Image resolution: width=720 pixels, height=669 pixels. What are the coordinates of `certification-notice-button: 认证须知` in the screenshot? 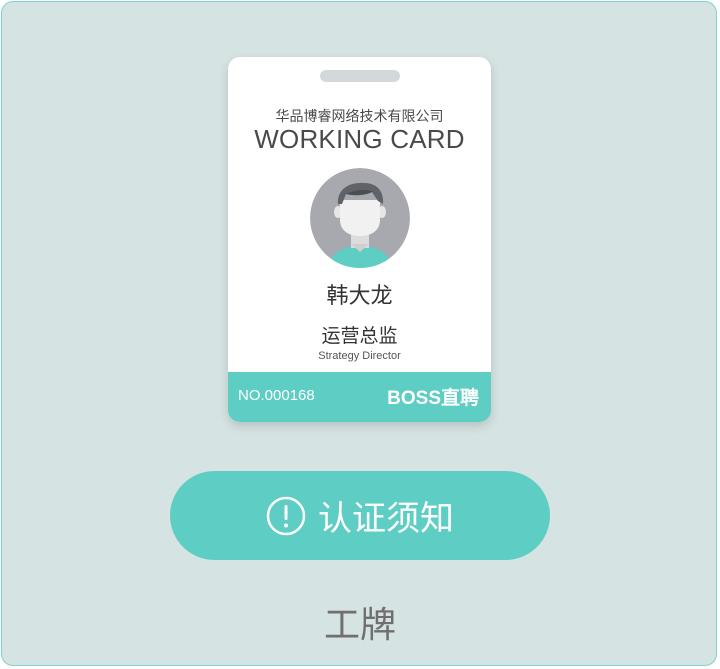 It's located at (360, 515).